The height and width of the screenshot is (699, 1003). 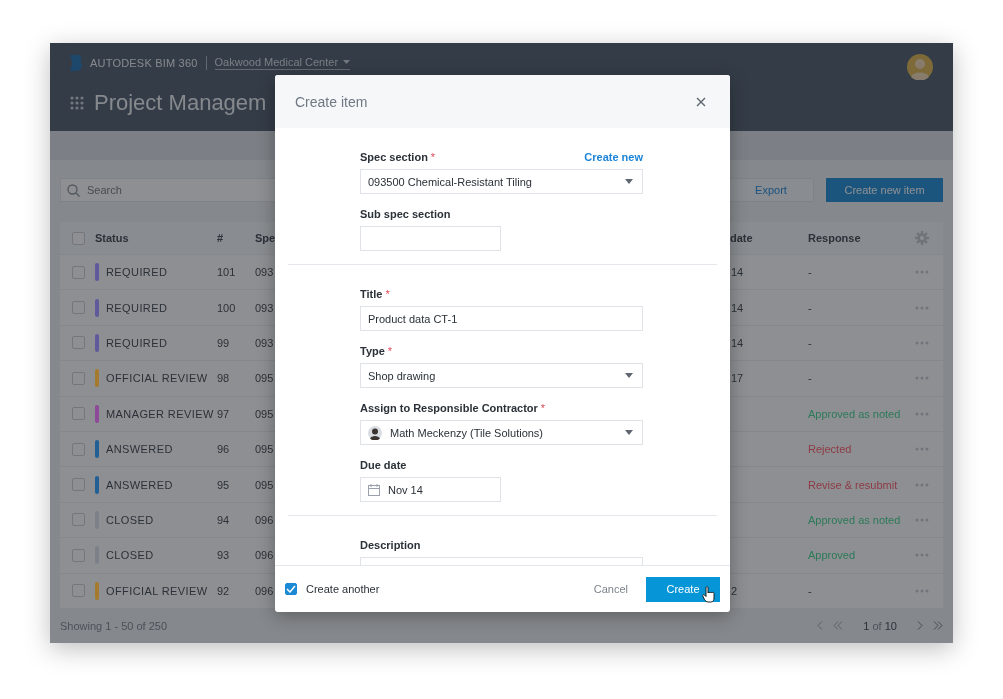 What do you see at coordinates (877, 625) in the screenshot?
I see `page-of-label: of` at bounding box center [877, 625].